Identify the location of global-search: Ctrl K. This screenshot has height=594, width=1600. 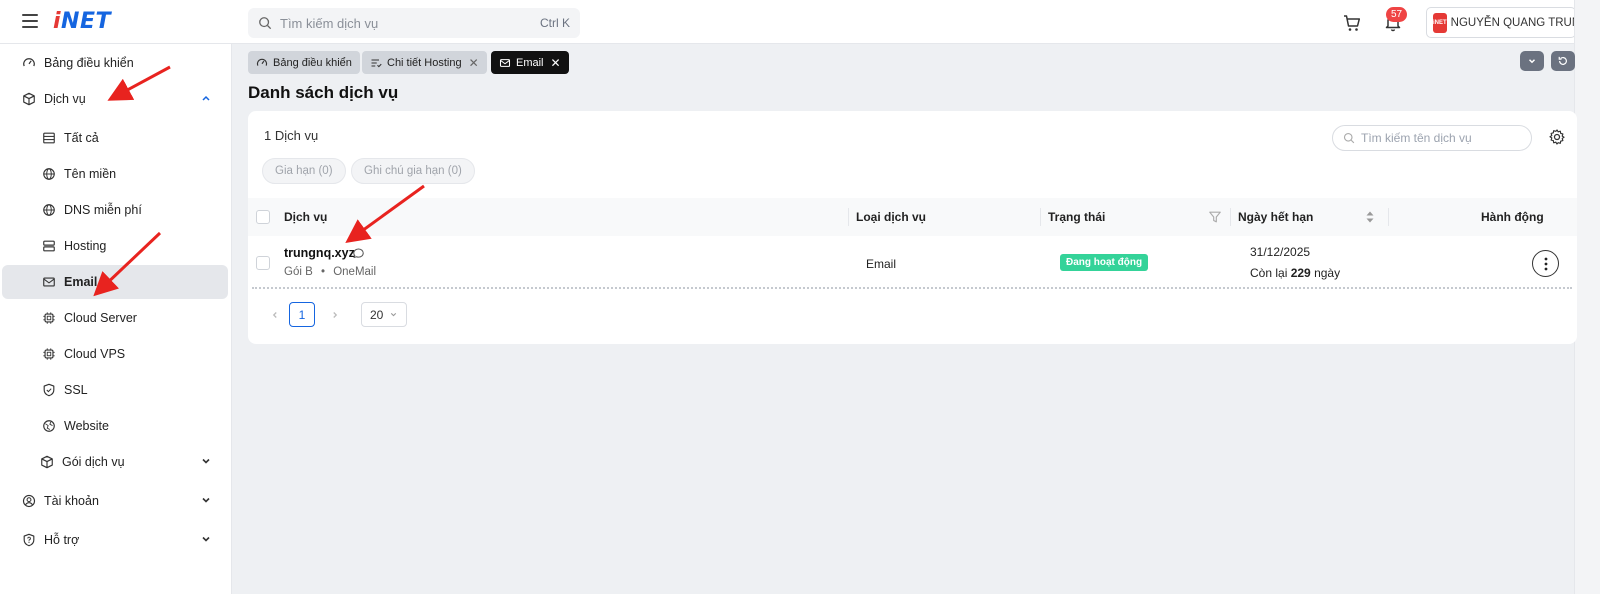
(414, 23).